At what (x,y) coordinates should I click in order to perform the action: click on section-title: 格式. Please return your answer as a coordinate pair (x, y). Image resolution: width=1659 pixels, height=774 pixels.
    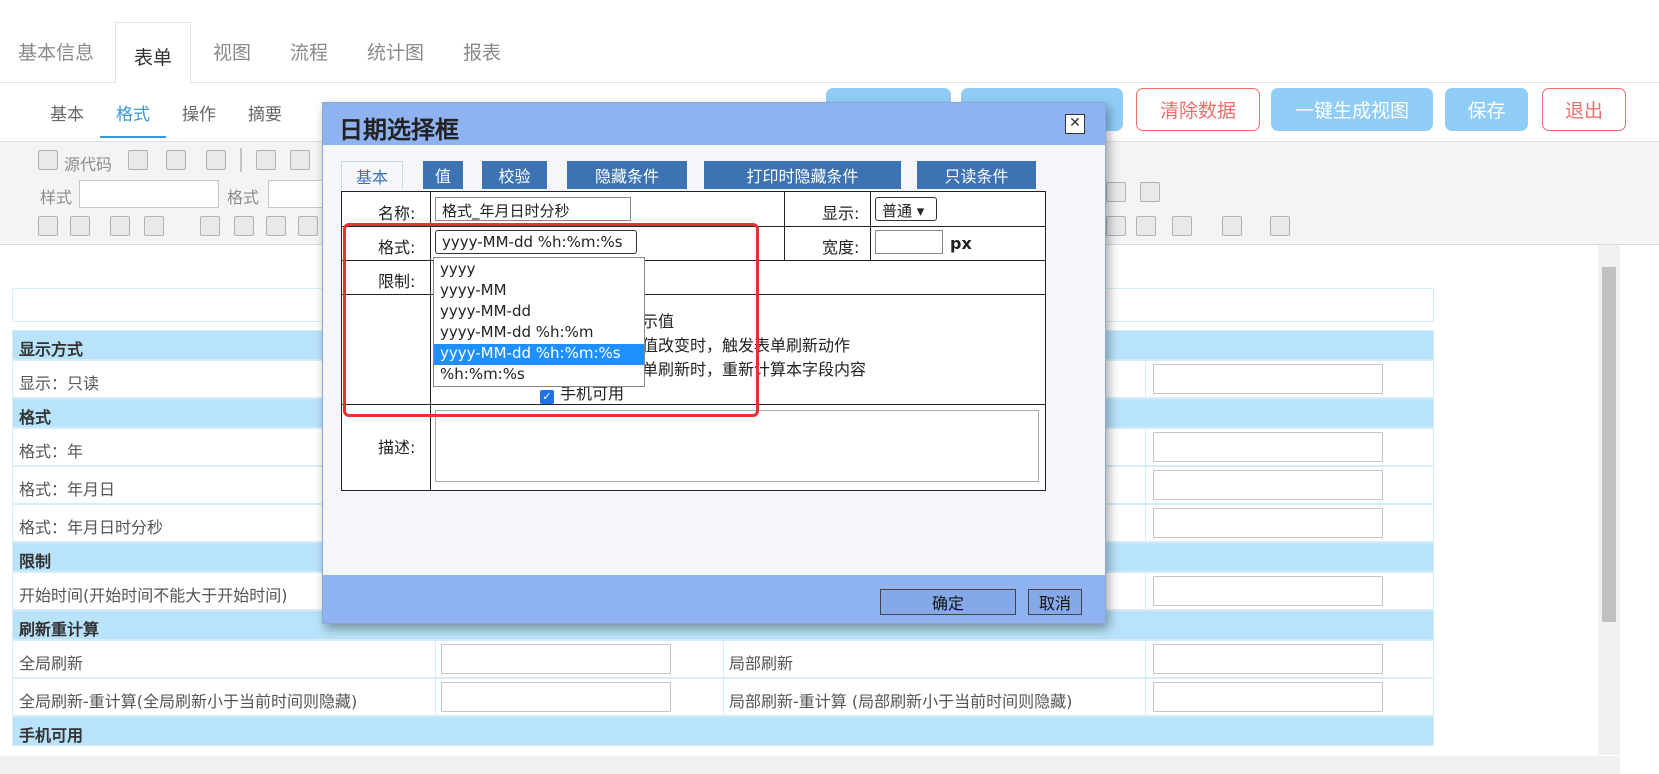
    Looking at the image, I should click on (35, 417).